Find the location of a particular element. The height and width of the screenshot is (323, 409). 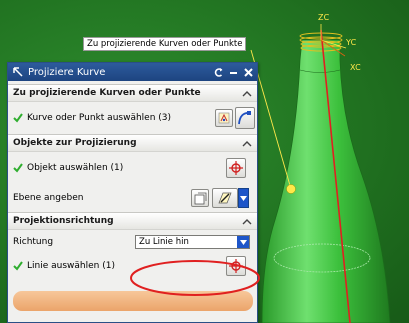

annotation-ring is located at coordinates (195, 278).